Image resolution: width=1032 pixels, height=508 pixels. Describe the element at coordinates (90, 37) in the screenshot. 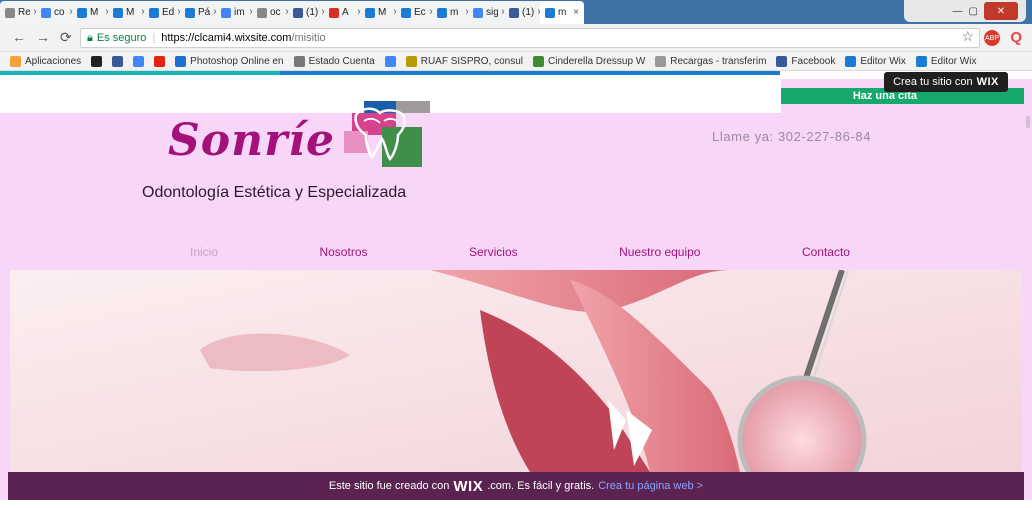

I see `lock-icon: 🔒︎` at that location.